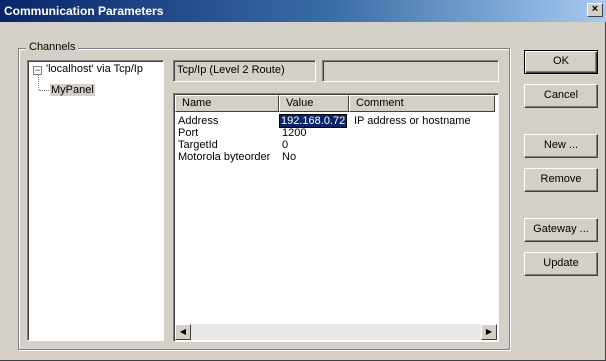 The width and height of the screenshot is (606, 361). I want to click on title-bar: Communication Parameters ×, so click(303, 11).